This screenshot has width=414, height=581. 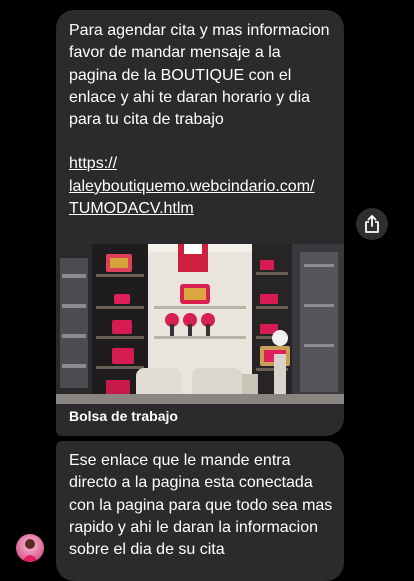 I want to click on share-icon, so click(x=372, y=224).